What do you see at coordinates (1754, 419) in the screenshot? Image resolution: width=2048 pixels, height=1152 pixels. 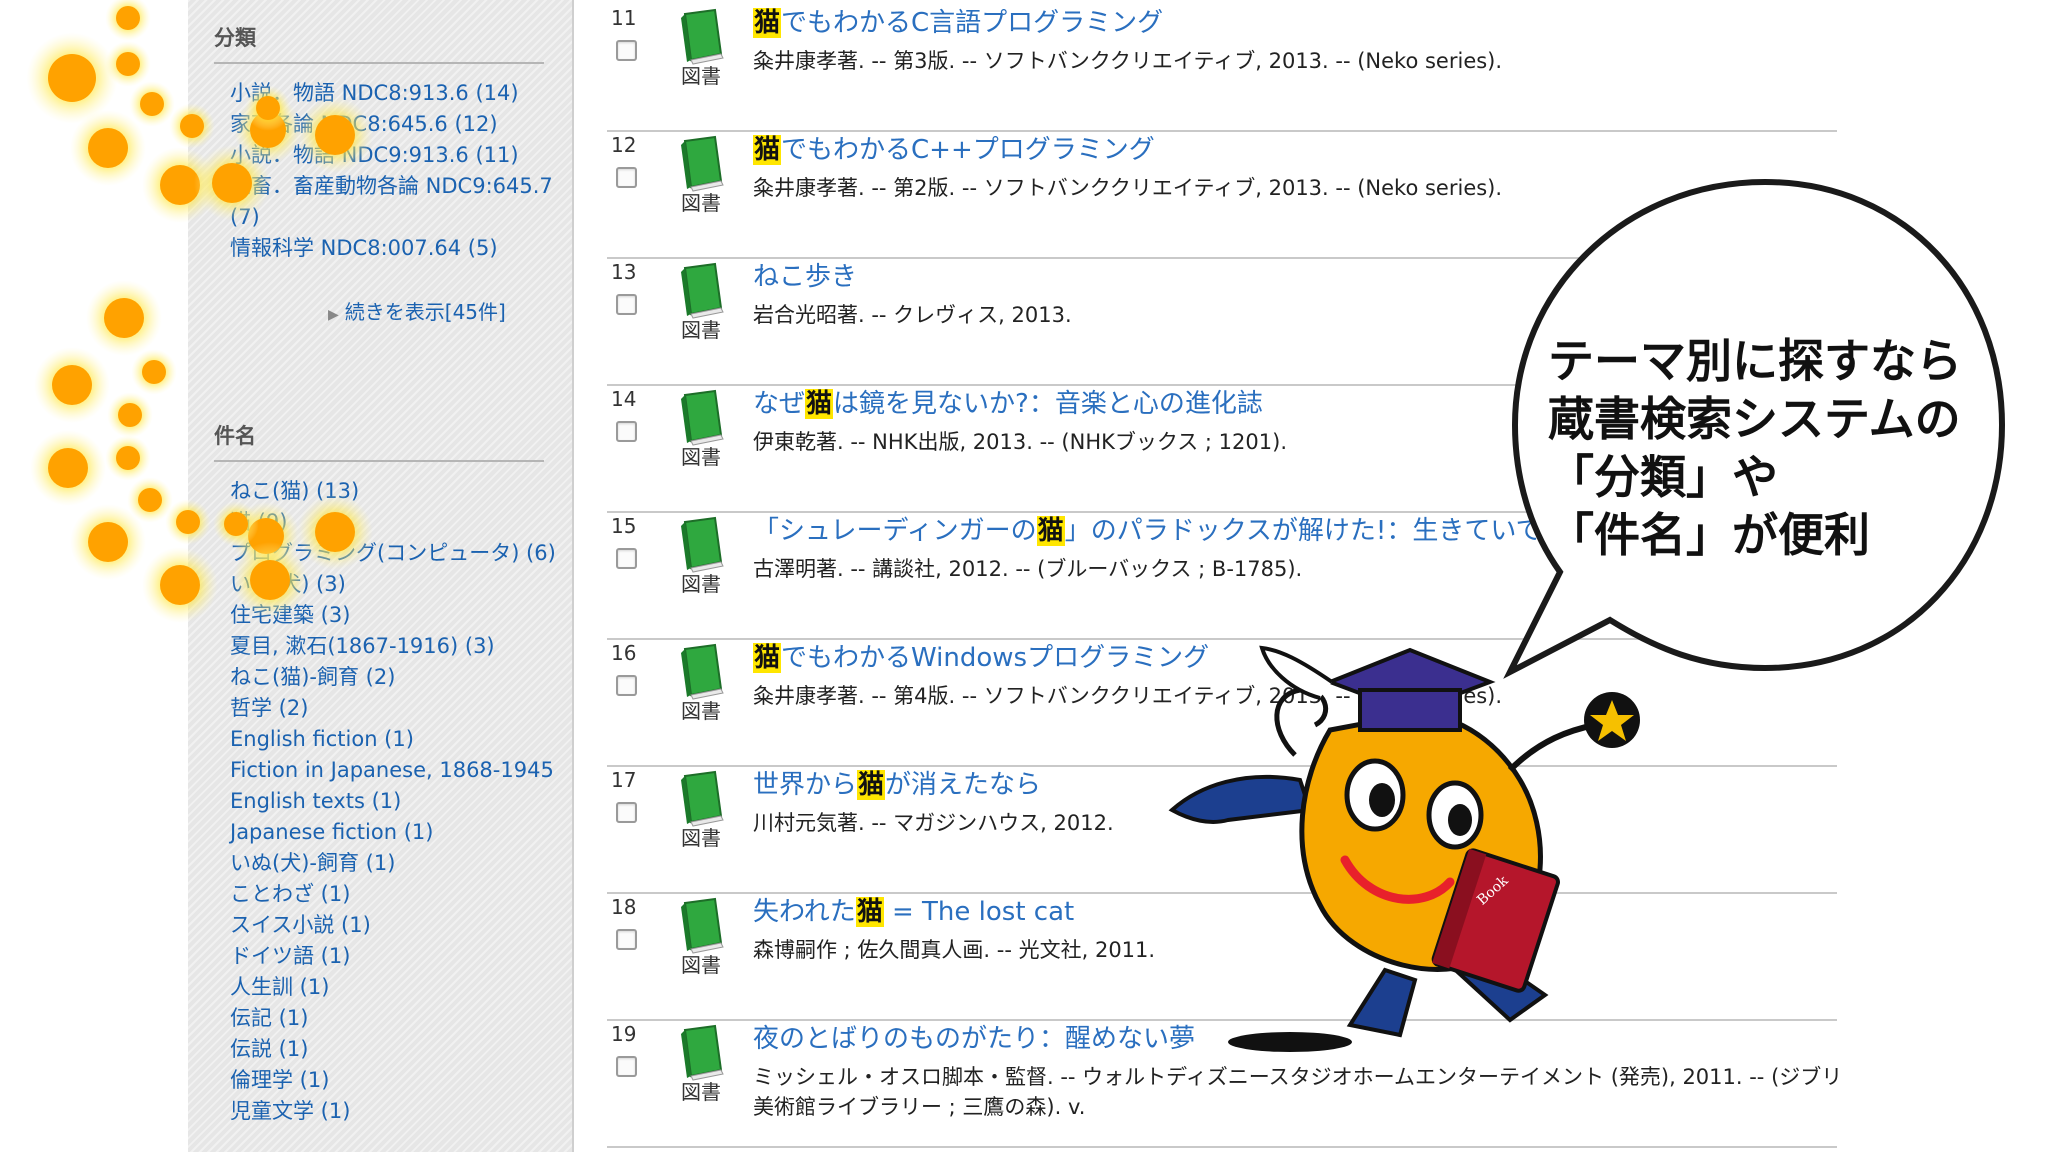 I see `callout-line: 蔵書検索システムの` at bounding box center [1754, 419].